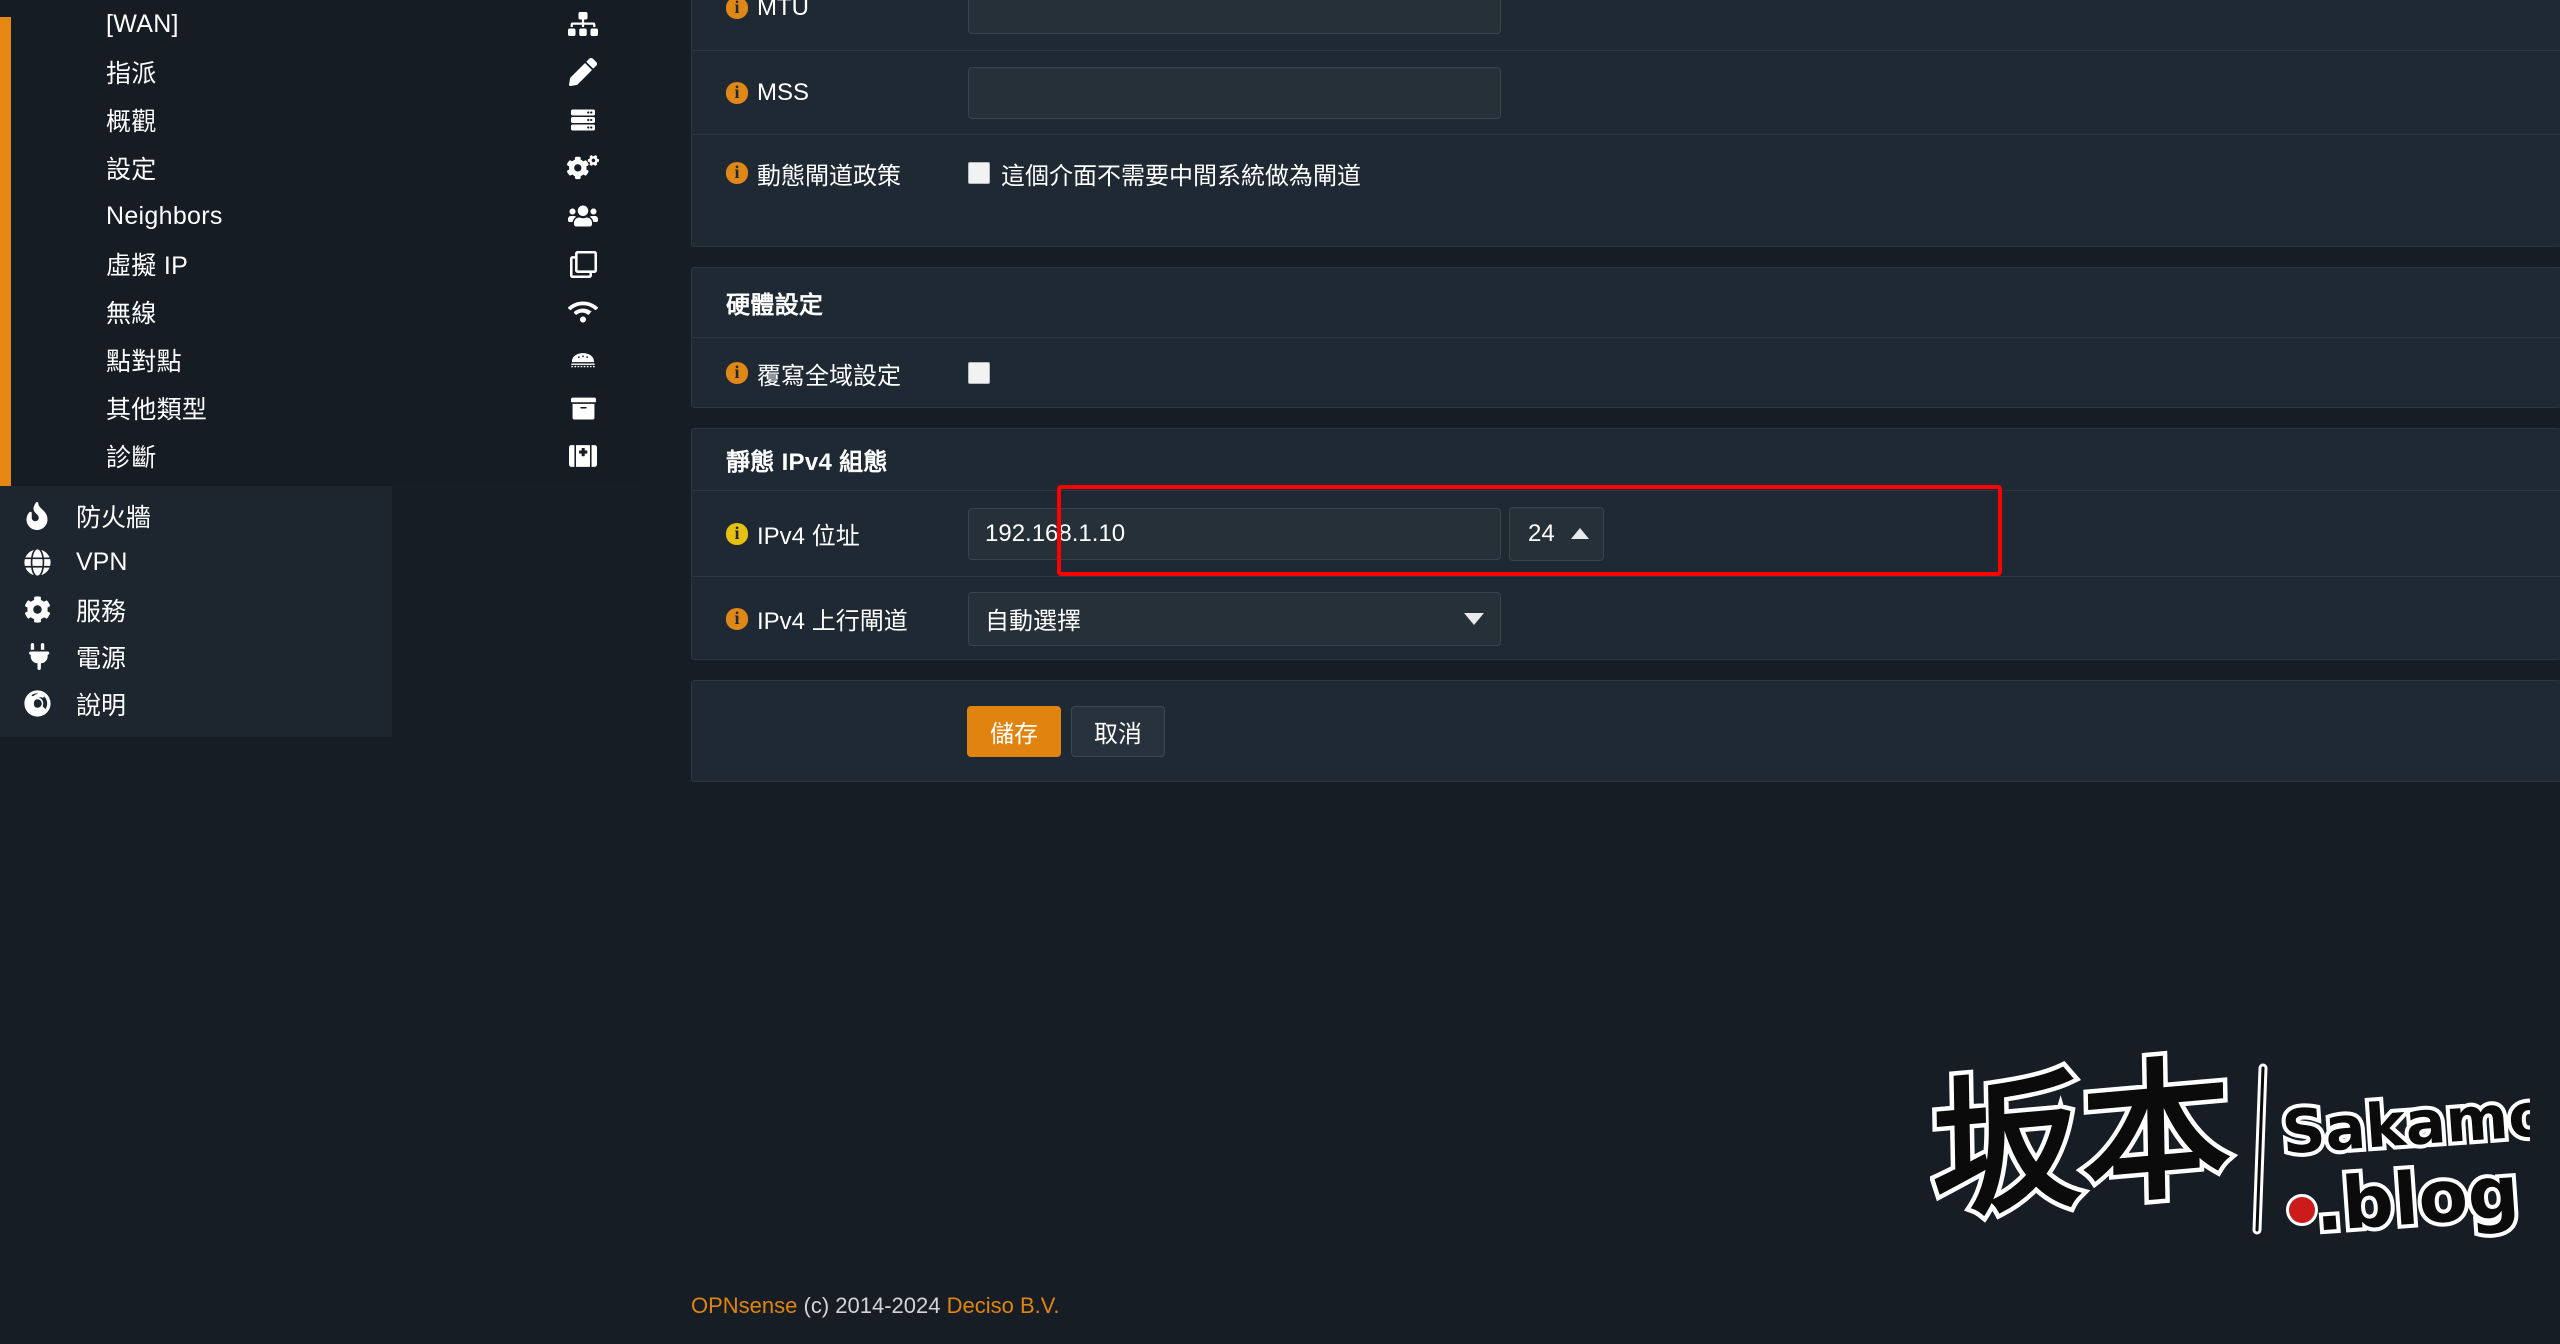  What do you see at coordinates (37, 563) in the screenshot?
I see `globe-icon` at bounding box center [37, 563].